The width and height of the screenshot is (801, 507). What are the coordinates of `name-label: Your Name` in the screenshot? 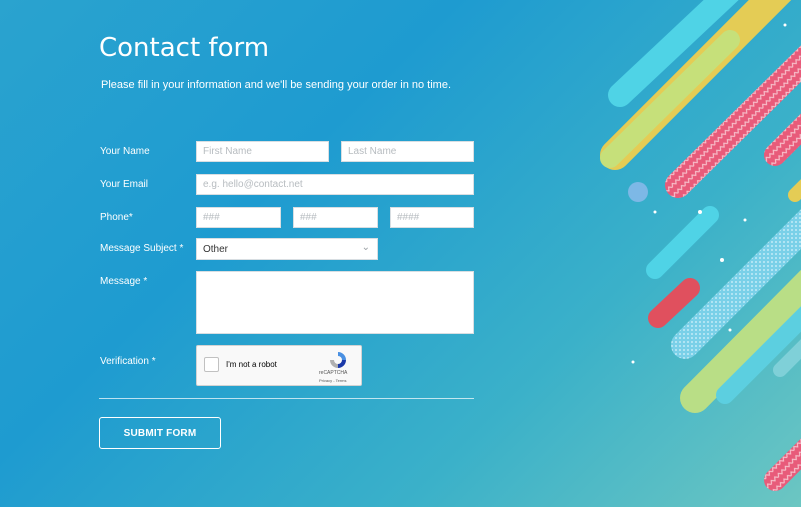 It's located at (125, 151).